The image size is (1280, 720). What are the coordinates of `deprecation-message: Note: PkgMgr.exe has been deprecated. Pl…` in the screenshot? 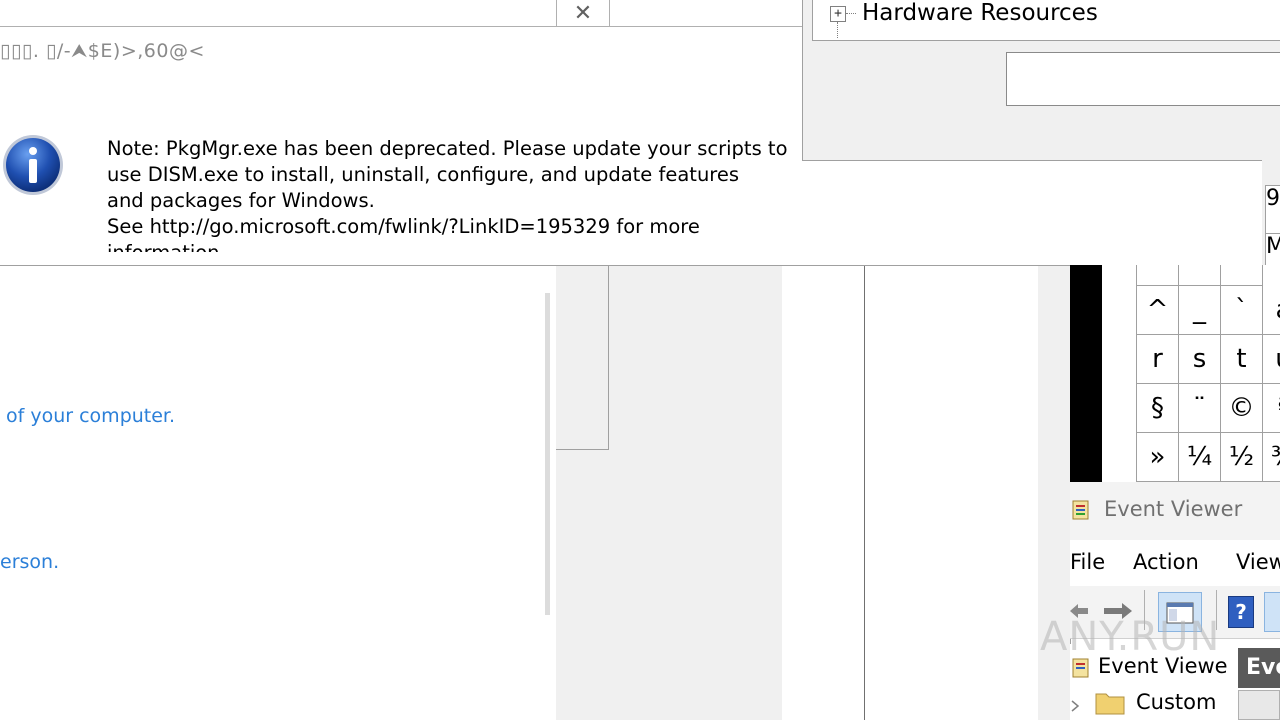 It's located at (447, 194).